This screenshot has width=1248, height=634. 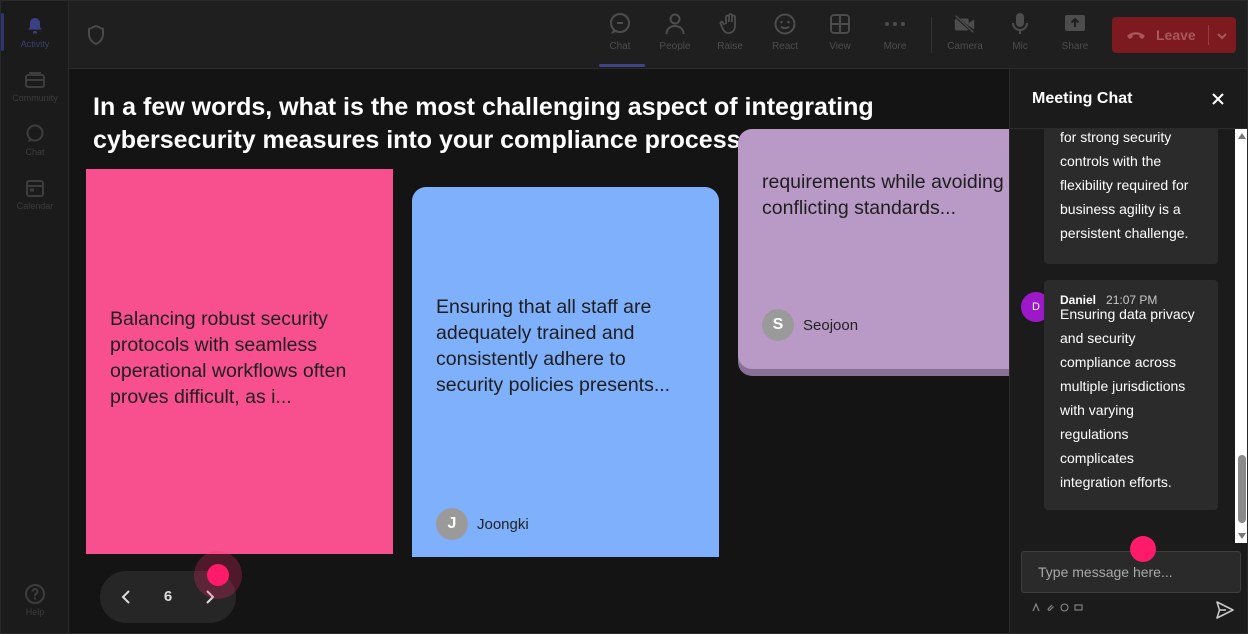 I want to click on toolbar-more-button: More, so click(x=895, y=37).